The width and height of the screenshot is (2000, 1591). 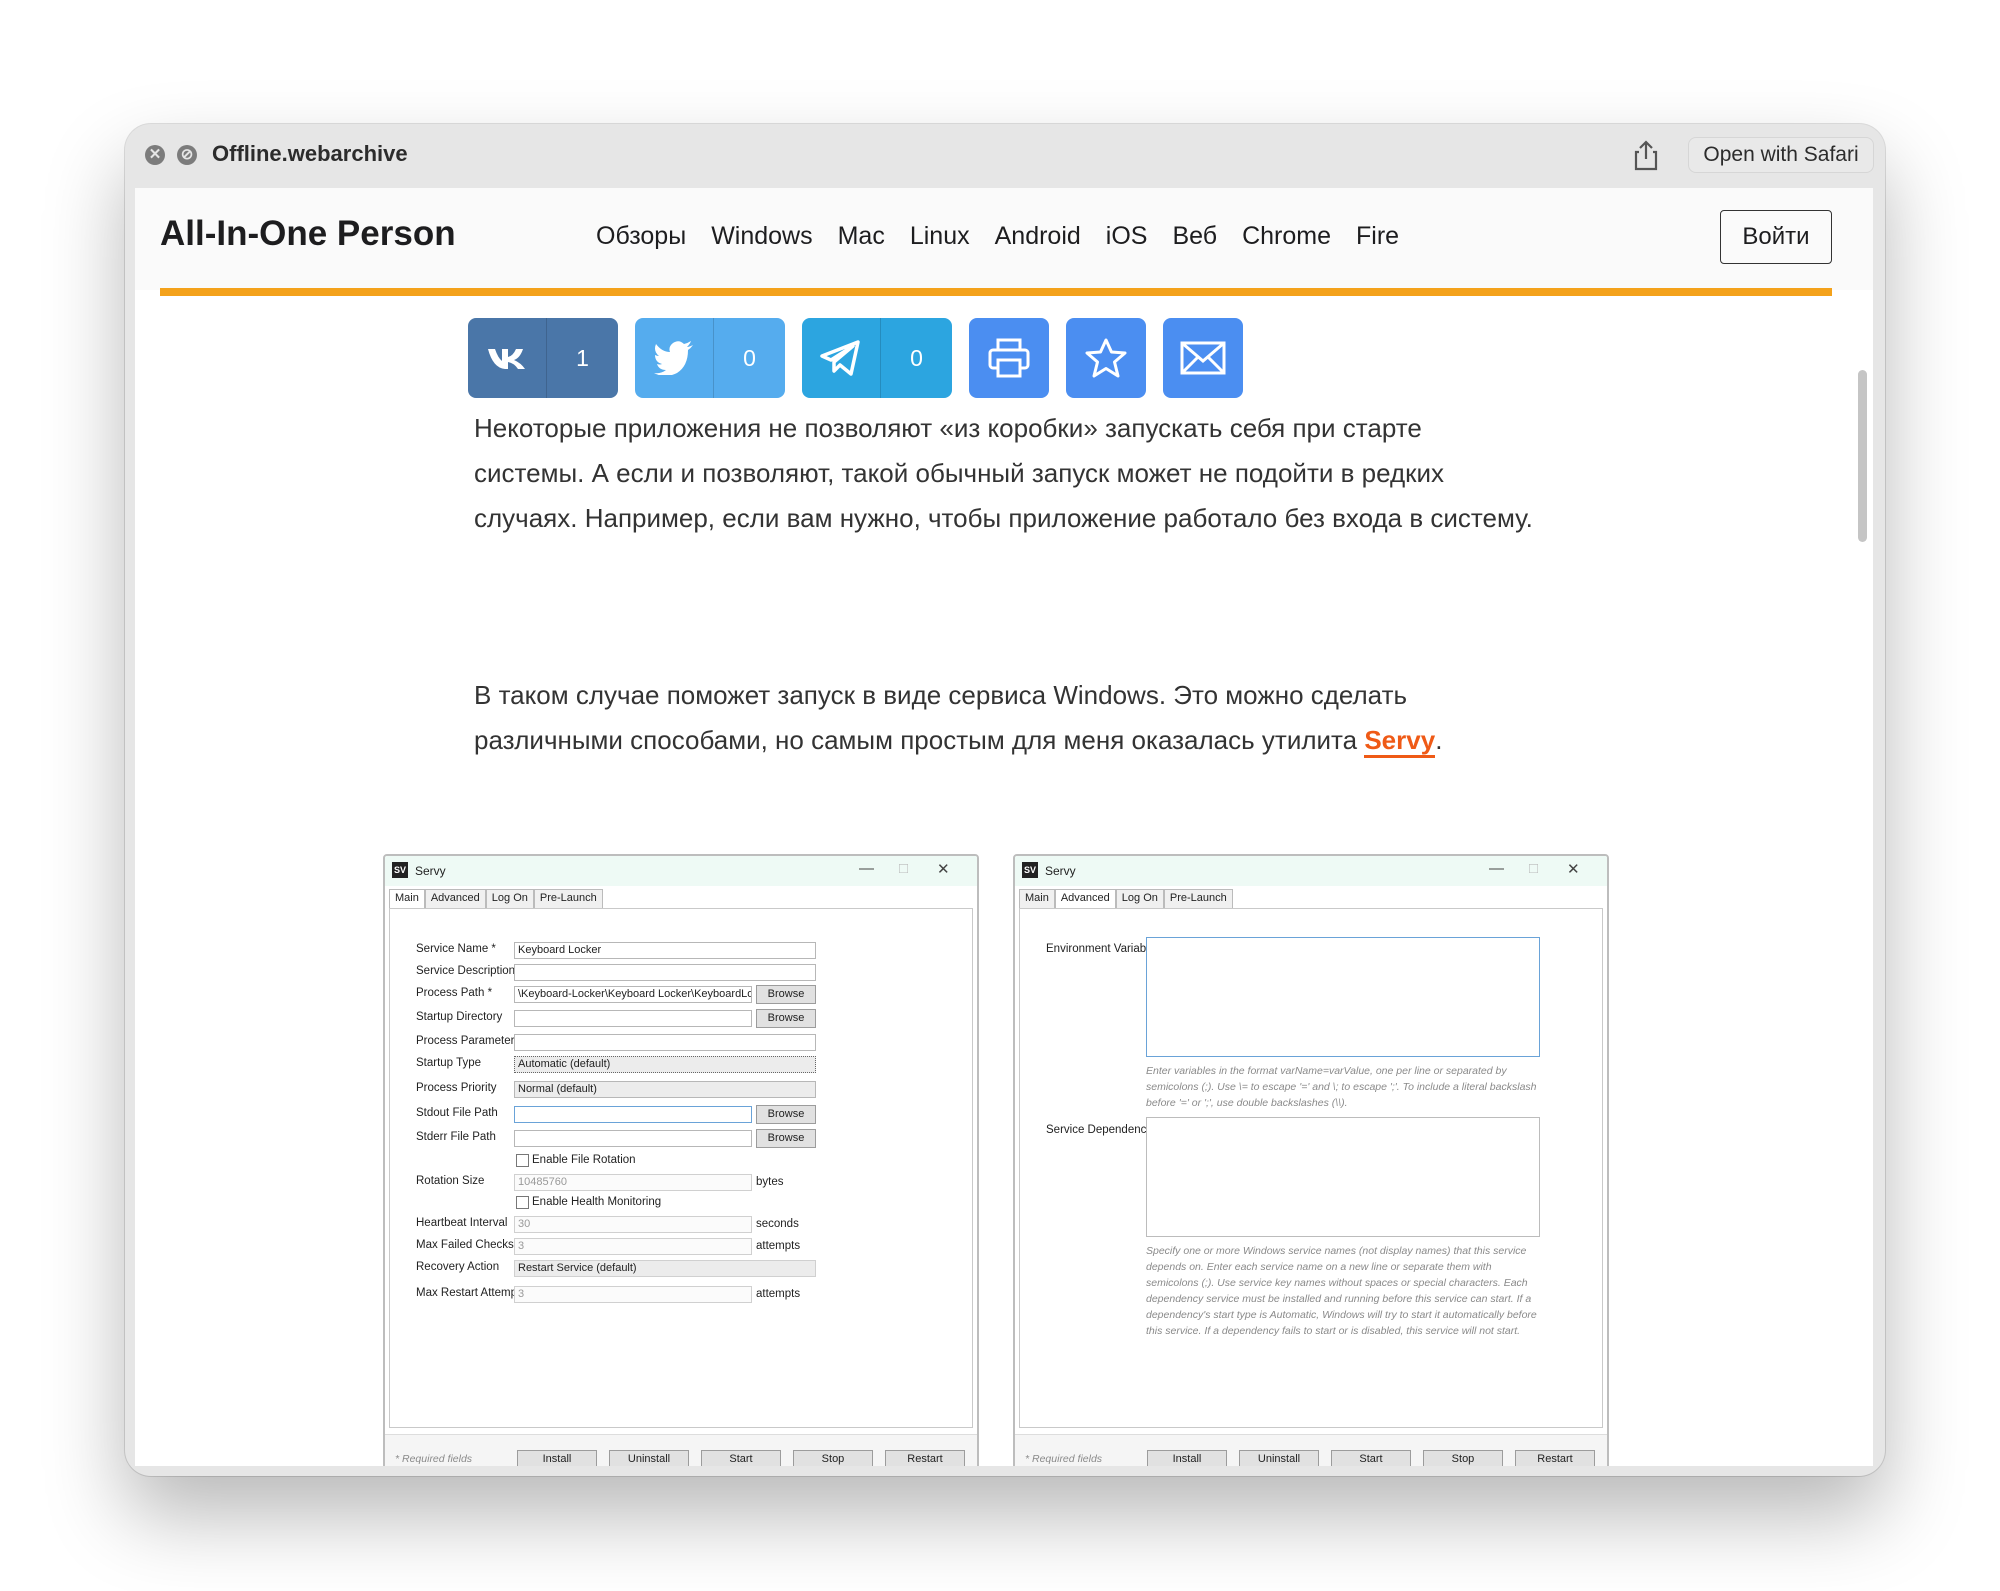 I want to click on tab-pre-launch: Pre-Launch, so click(x=1198, y=899).